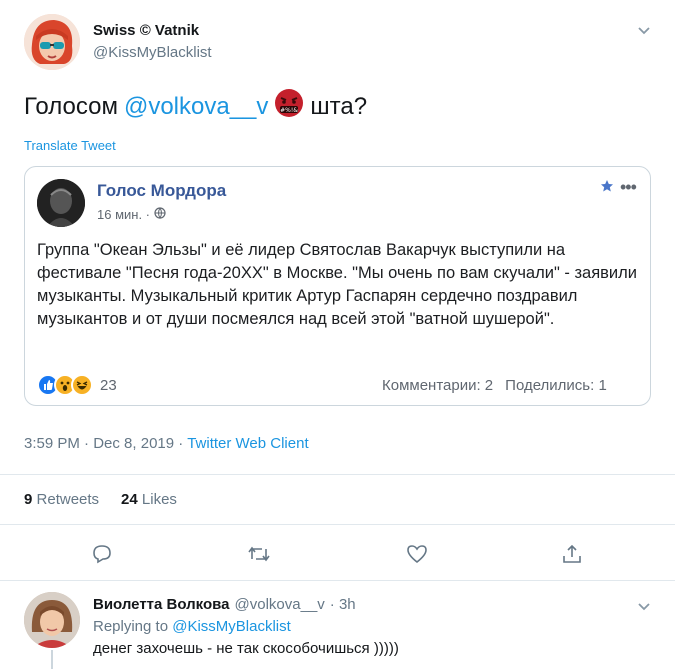  What do you see at coordinates (343, 604) in the screenshot?
I see `reply-time: · 3h` at bounding box center [343, 604].